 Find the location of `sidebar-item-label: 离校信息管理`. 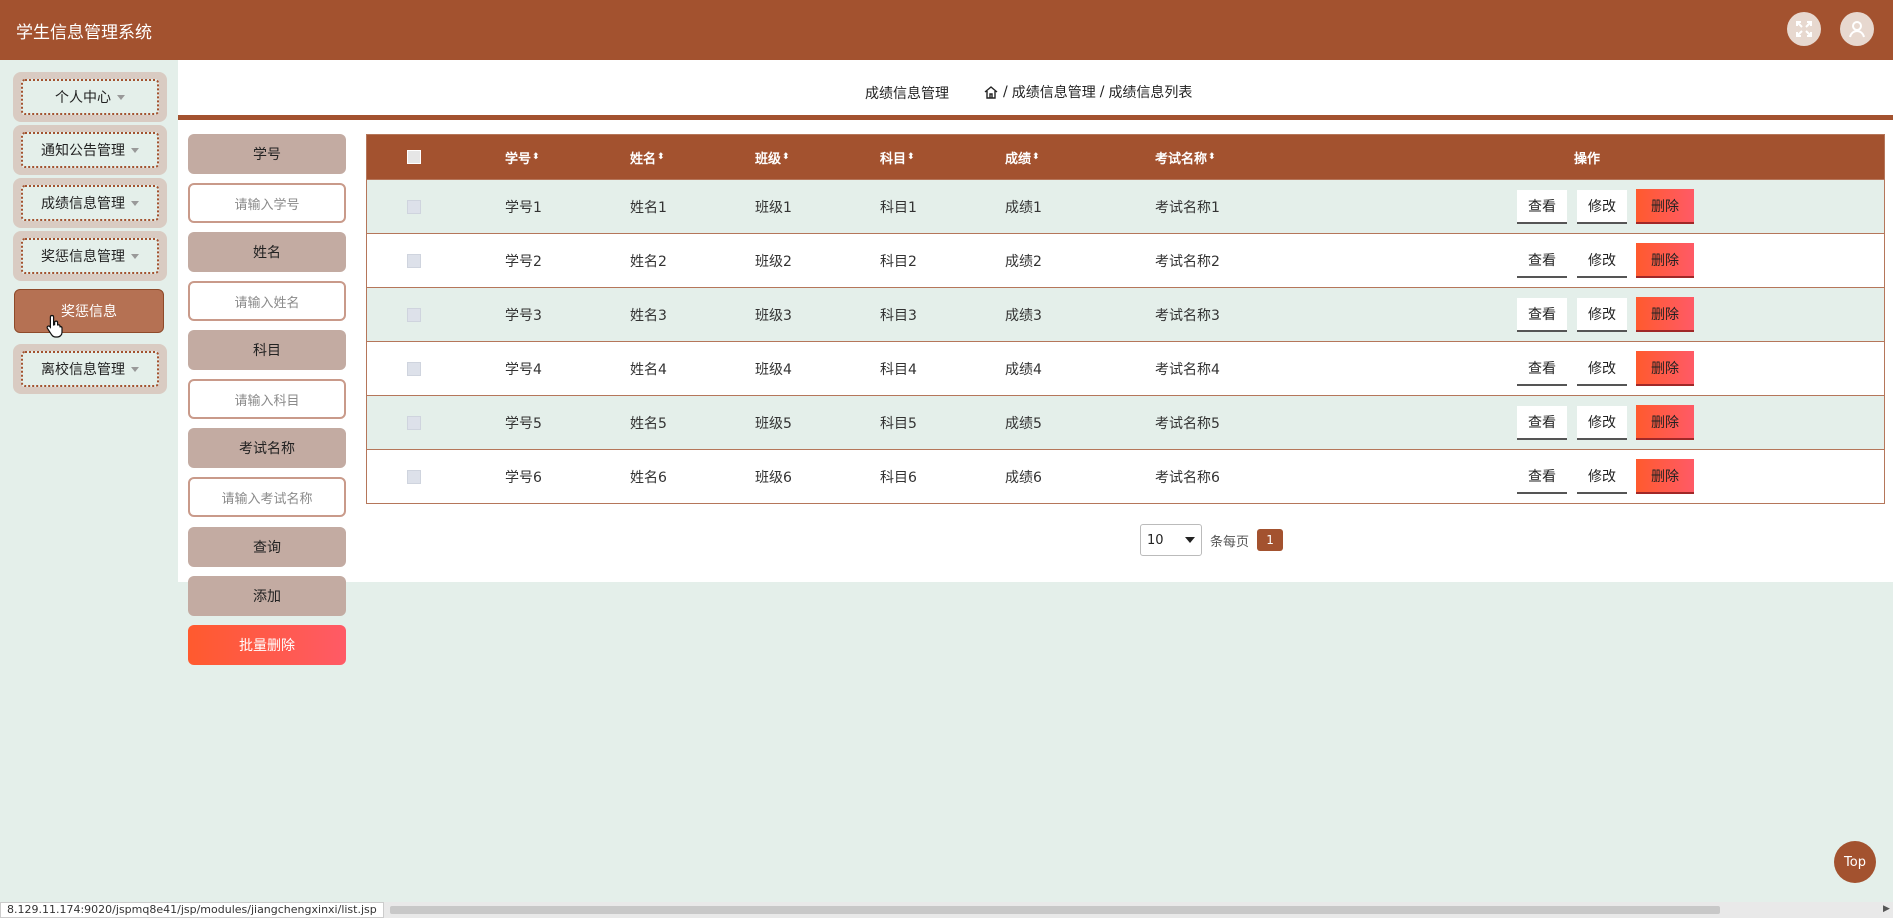

sidebar-item-label: 离校信息管理 is located at coordinates (83, 370).